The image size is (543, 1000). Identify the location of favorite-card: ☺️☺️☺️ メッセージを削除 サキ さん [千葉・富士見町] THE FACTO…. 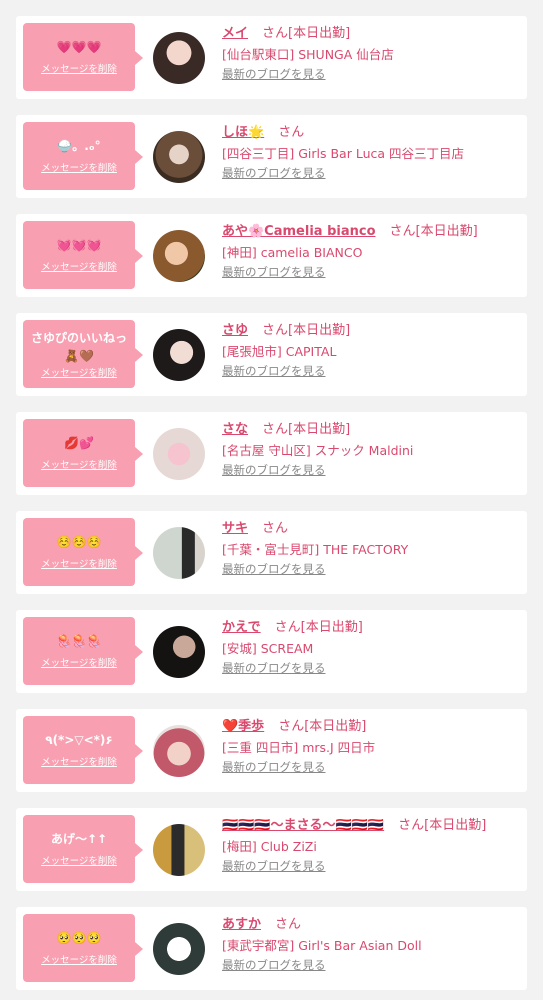
(271, 552).